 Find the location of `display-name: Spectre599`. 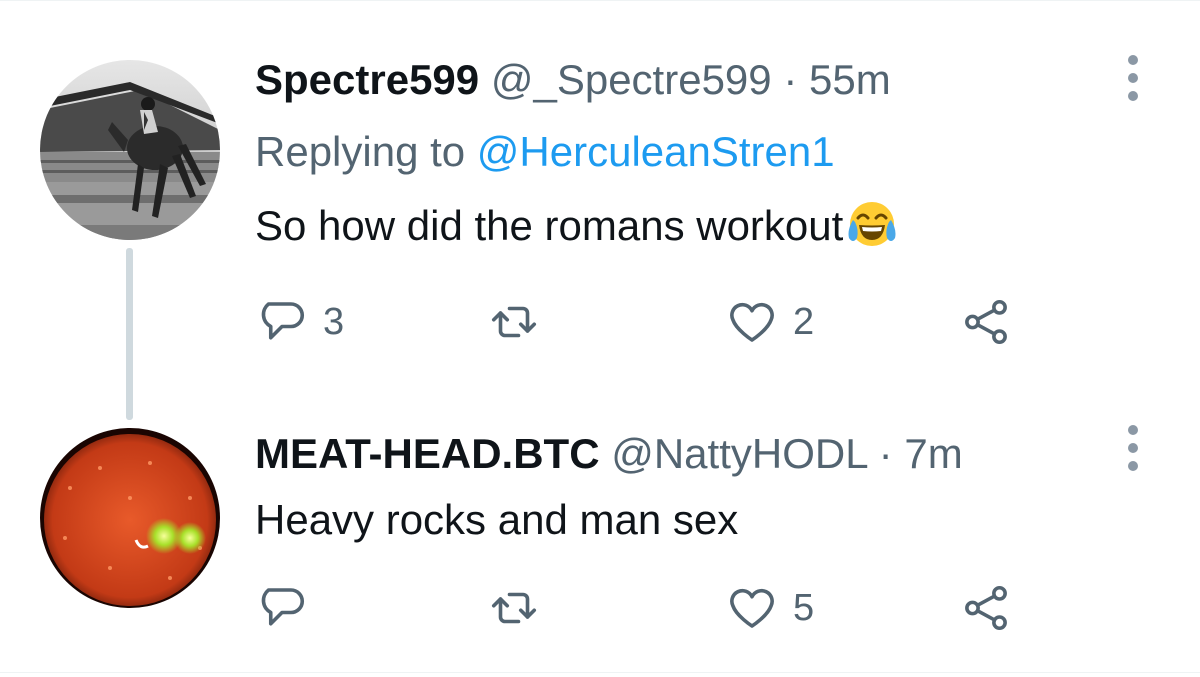

display-name: Spectre599 is located at coordinates (367, 79).